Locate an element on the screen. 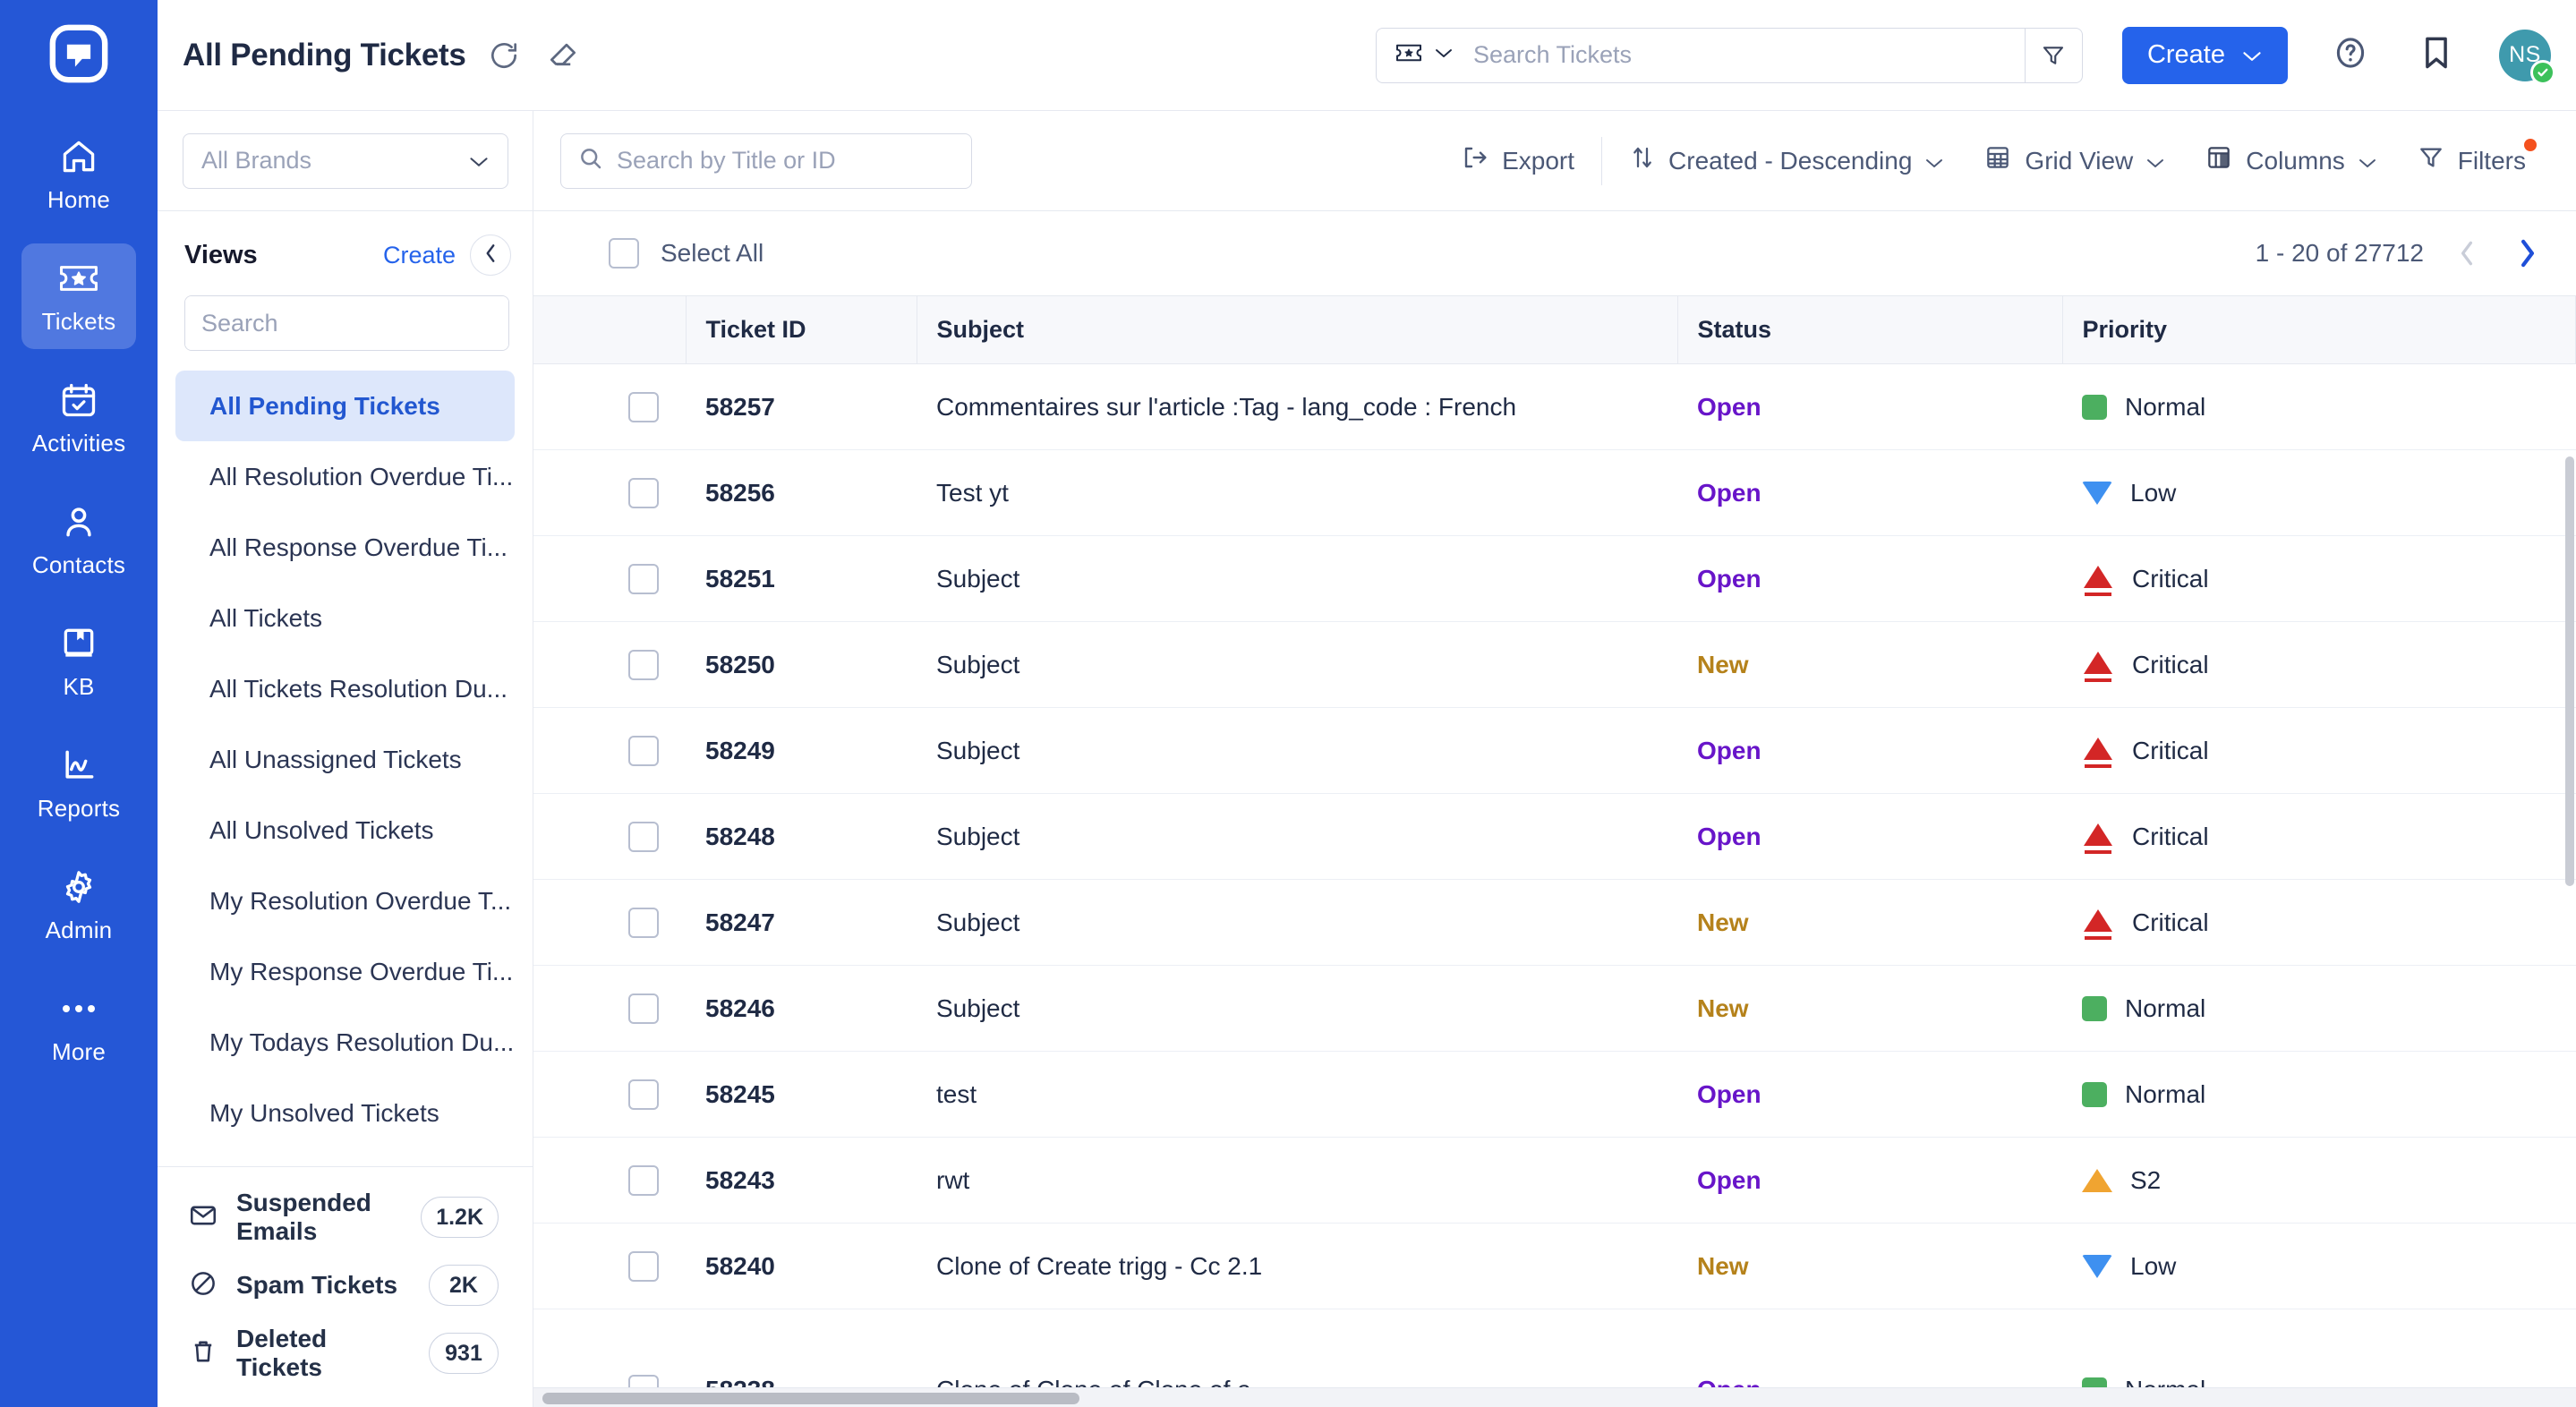 The height and width of the screenshot is (1407, 2576). sidebar-item-home: Home is located at coordinates (78, 174).